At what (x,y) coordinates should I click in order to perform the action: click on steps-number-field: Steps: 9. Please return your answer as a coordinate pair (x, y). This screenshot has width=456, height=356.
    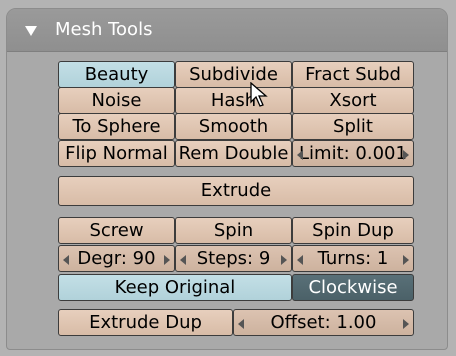
    Looking at the image, I should click on (233, 258).